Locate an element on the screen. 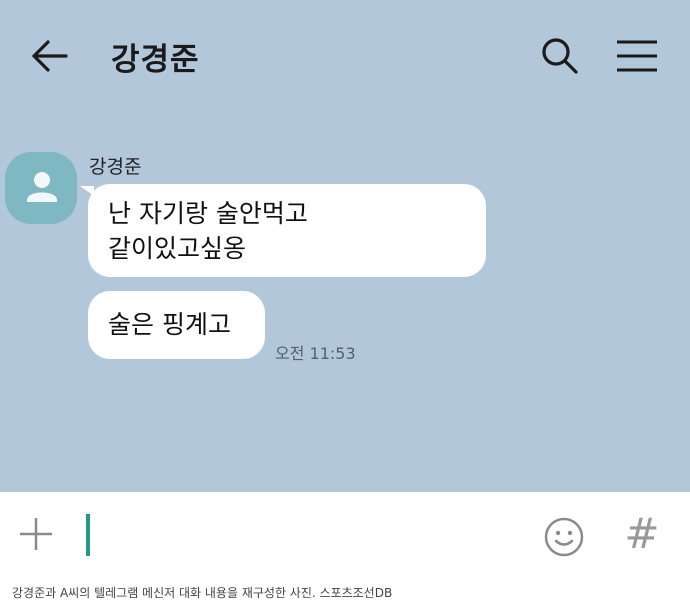  back-button is located at coordinates (50, 56).